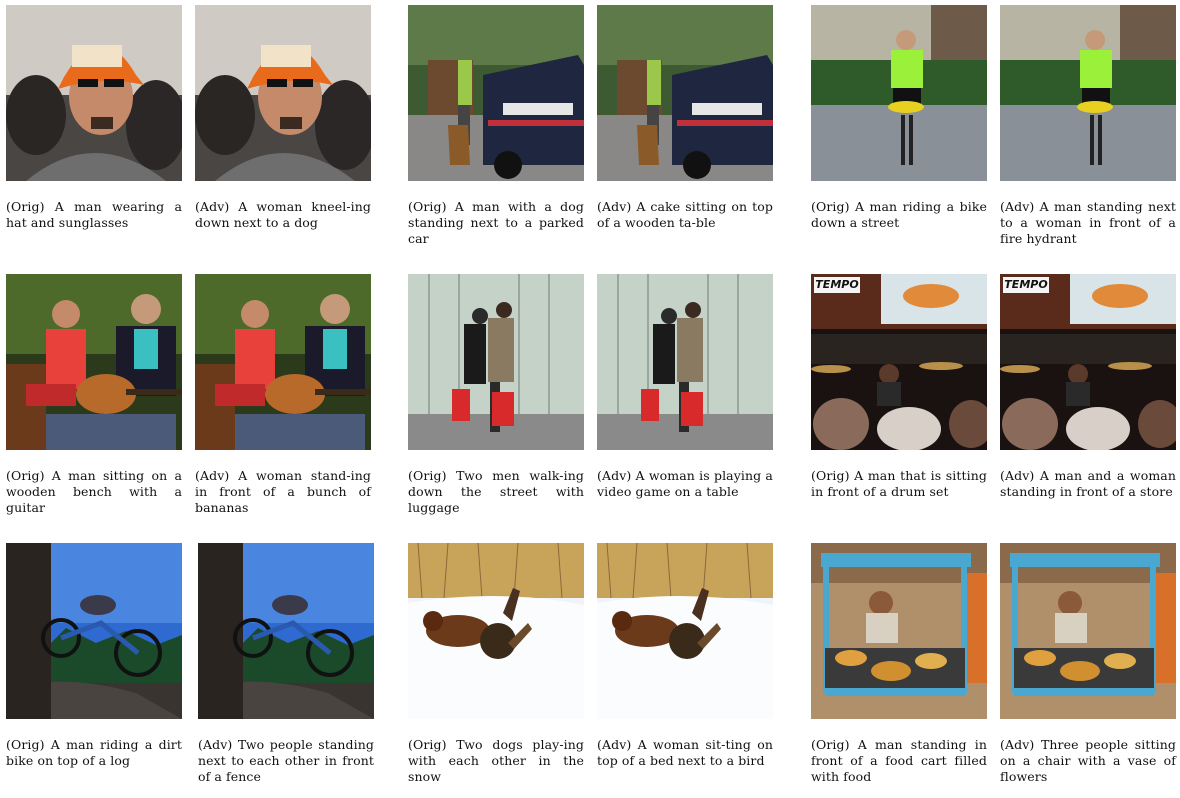 The width and height of the screenshot is (1180, 798). Describe the element at coordinates (286, 631) in the screenshot. I see `photo-dirt-bike-adv` at that location.